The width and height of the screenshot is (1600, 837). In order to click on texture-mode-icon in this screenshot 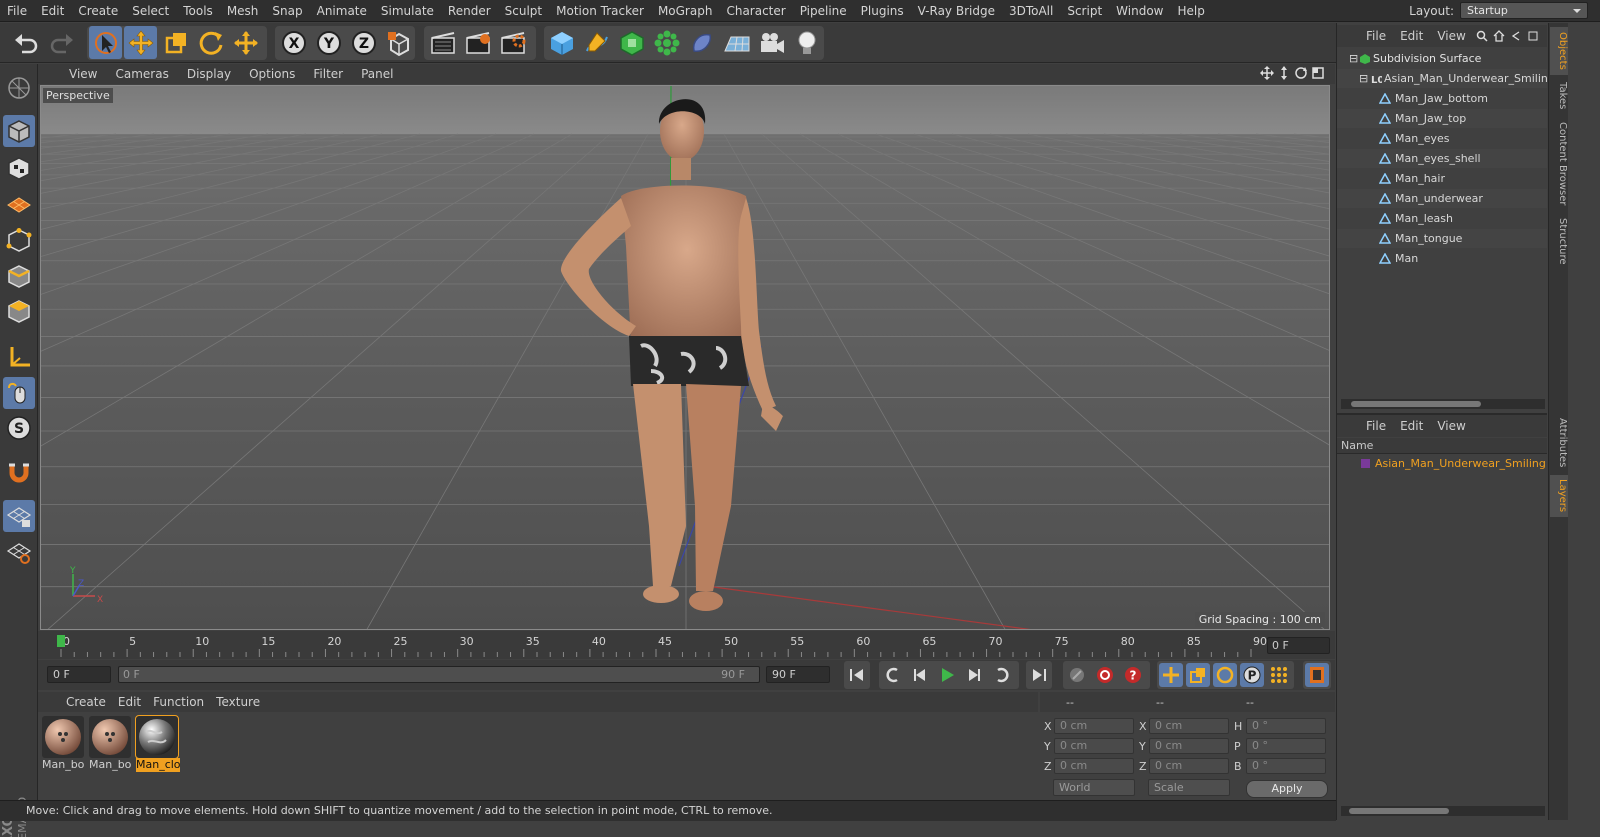, I will do `click(19, 168)`.